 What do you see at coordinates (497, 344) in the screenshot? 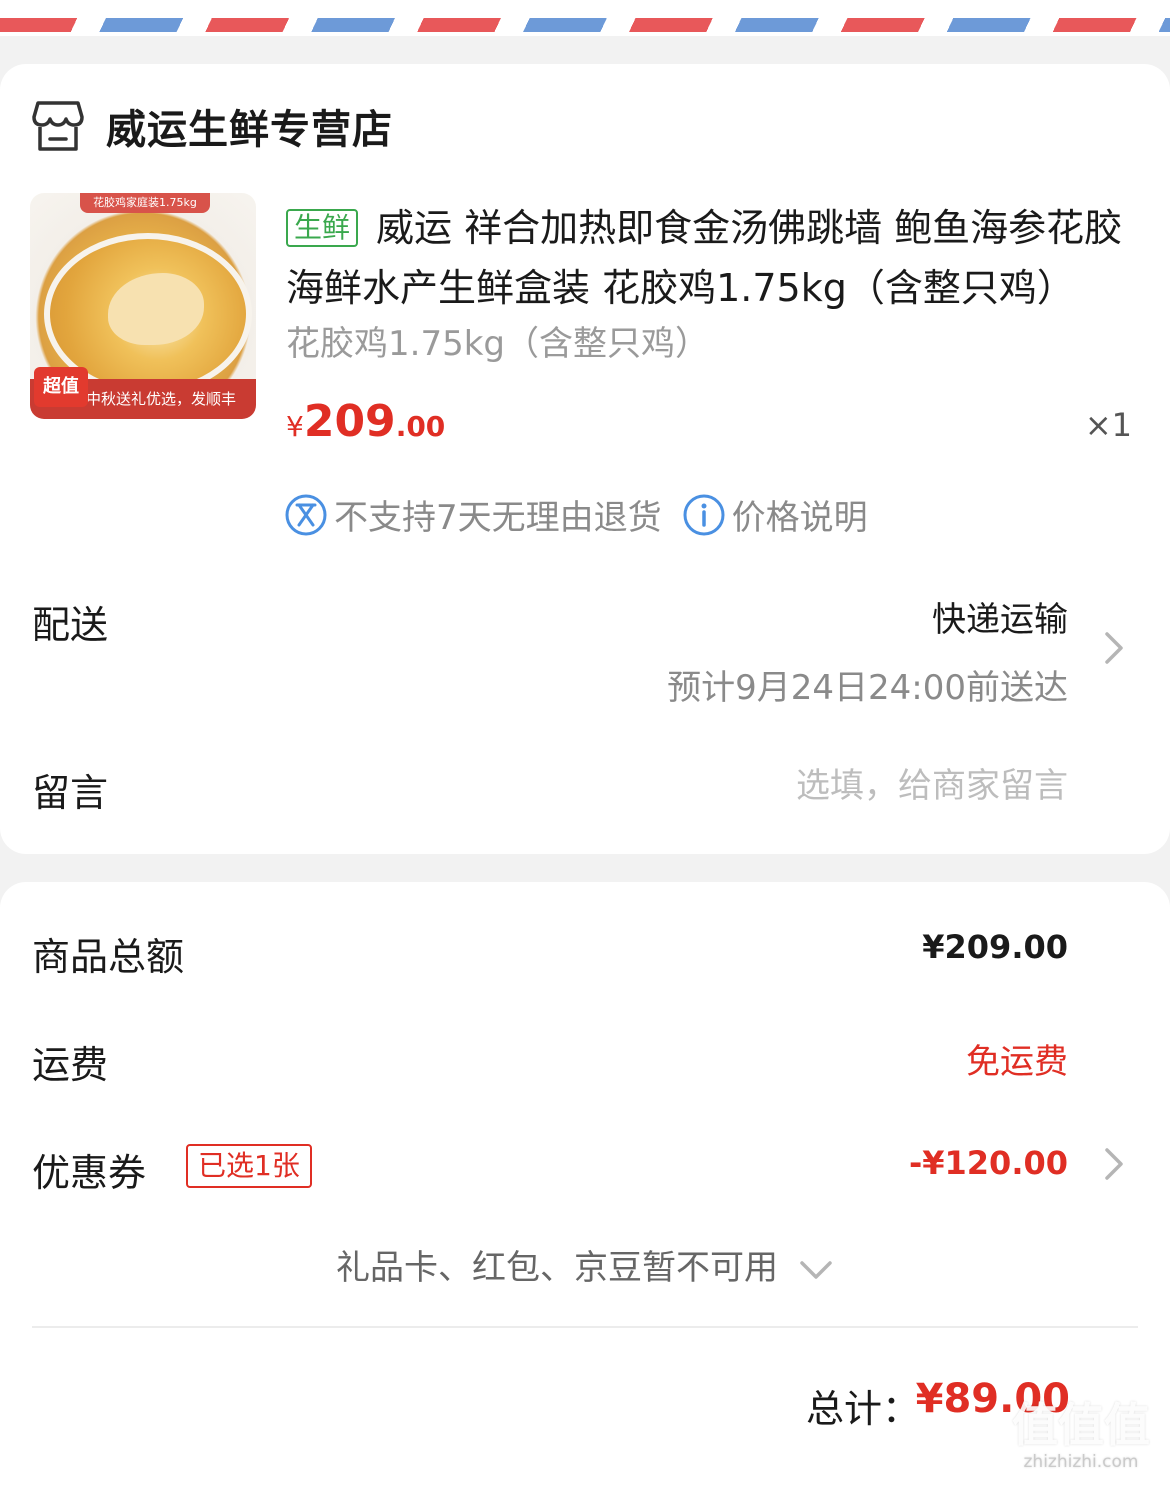
I see `product-spec: 花胶鸡1.75kg（含整只鸡）` at bounding box center [497, 344].